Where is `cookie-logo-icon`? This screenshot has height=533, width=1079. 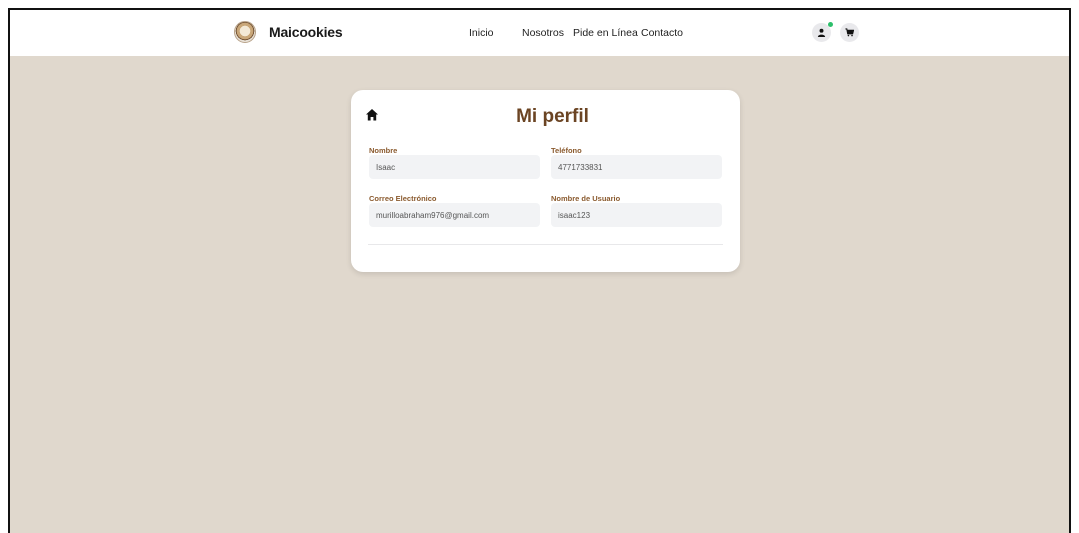
cookie-logo-icon is located at coordinates (245, 32).